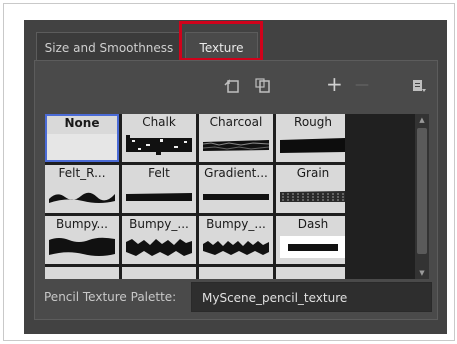 The image size is (457, 344). Describe the element at coordinates (221, 41) in the screenshot. I see `texture-tab-highlight` at that location.